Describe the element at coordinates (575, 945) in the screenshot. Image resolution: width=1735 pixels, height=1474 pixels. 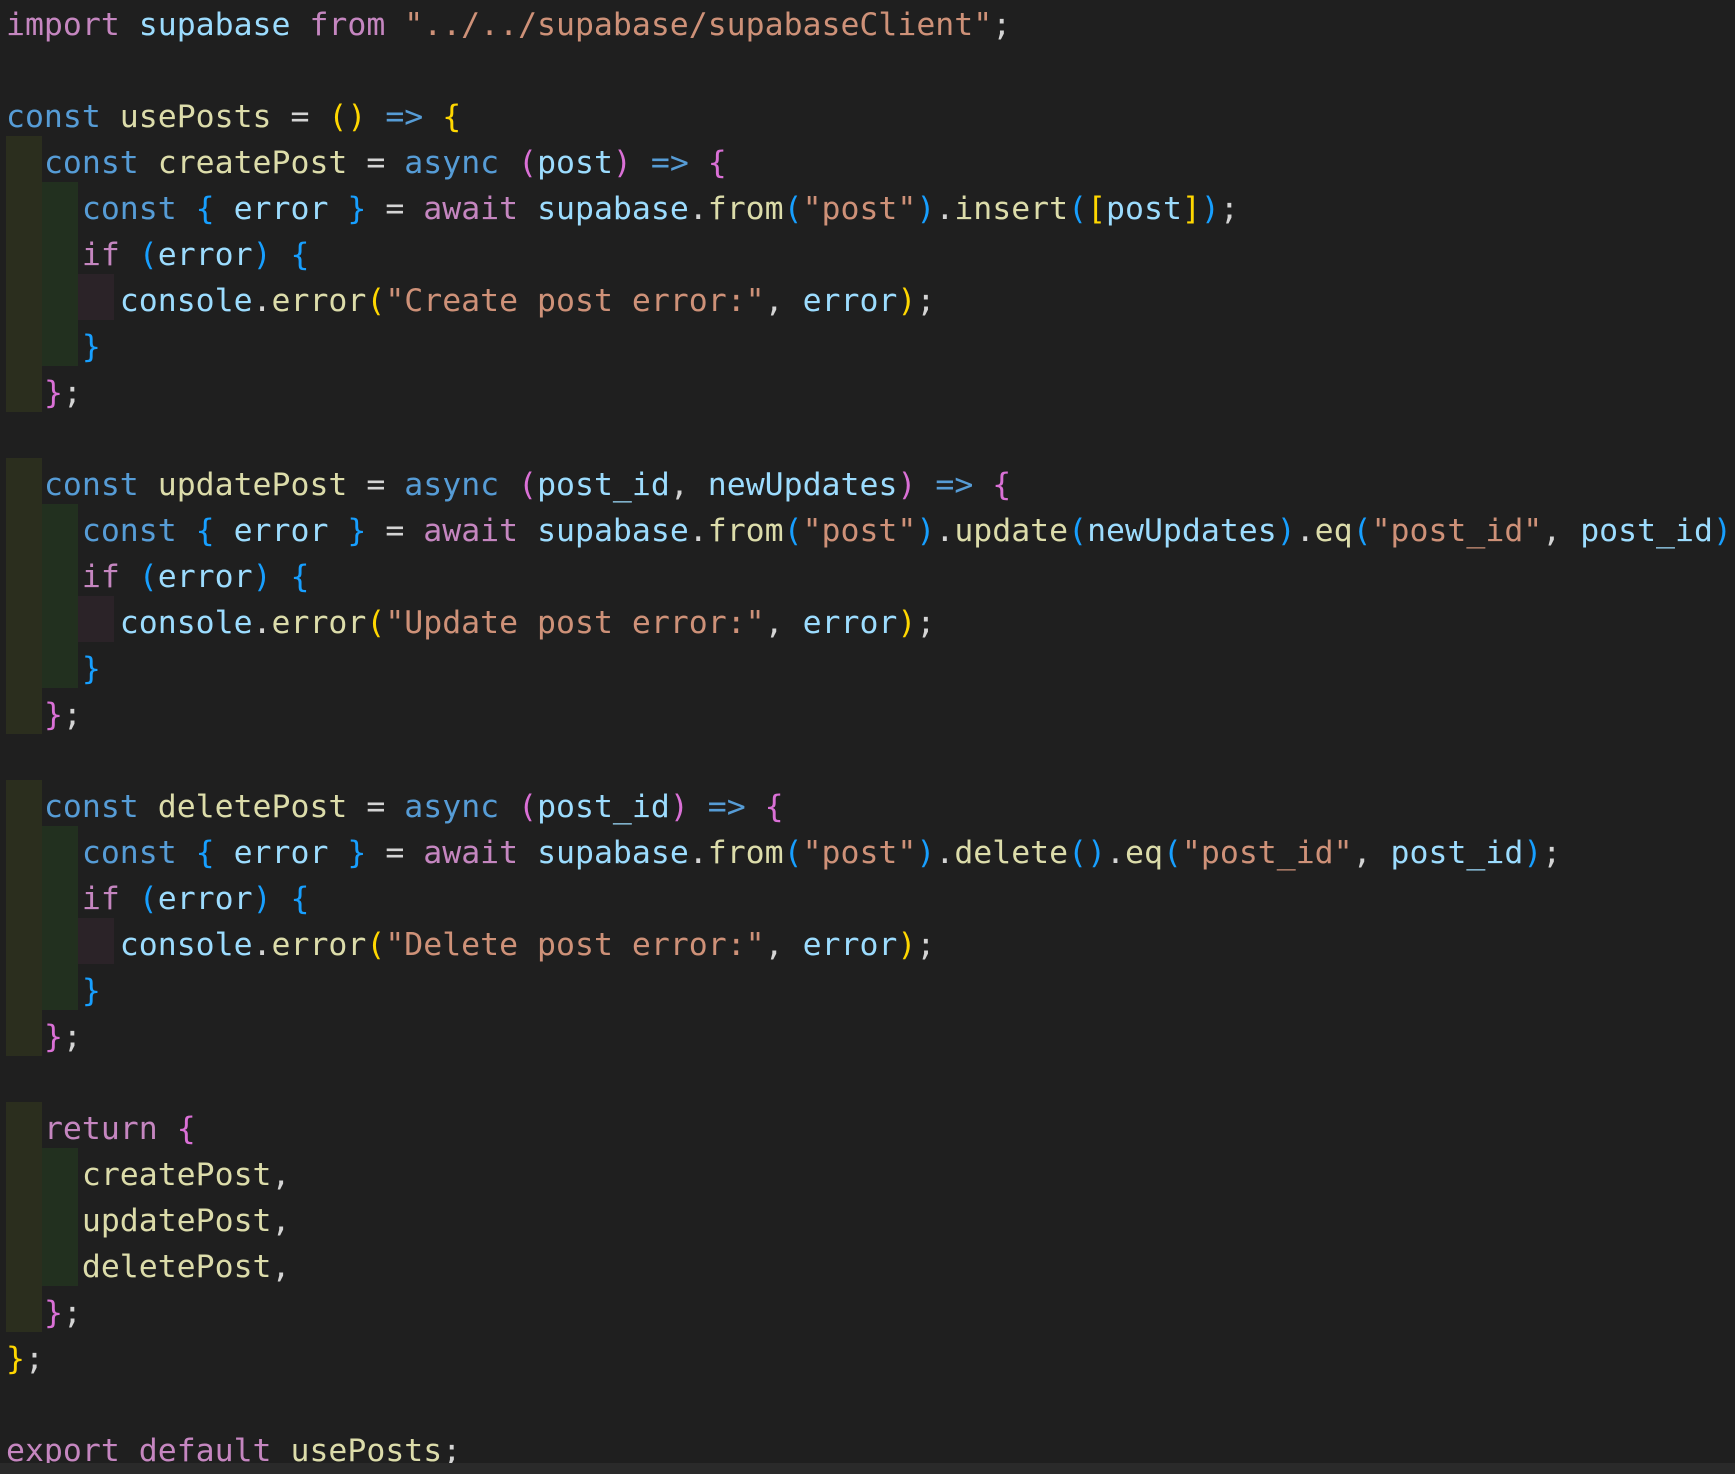
I see `code-token: "Delete post error:"` at that location.